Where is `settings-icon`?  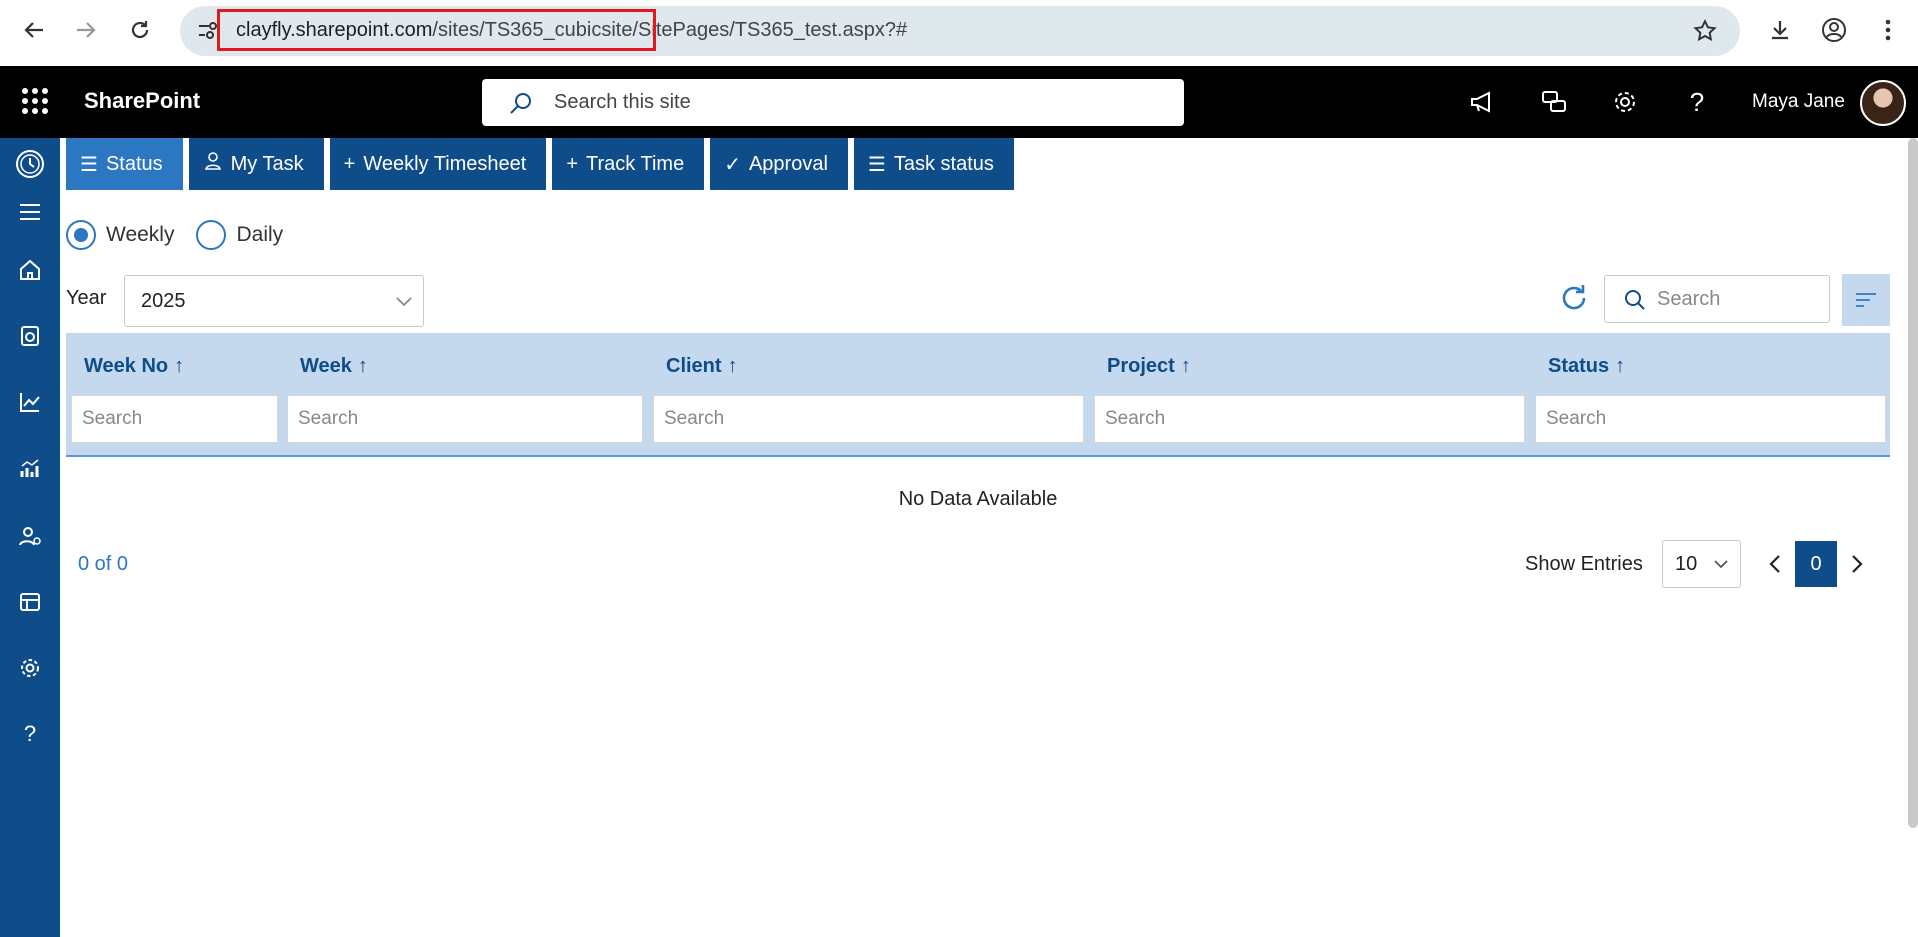
settings-icon is located at coordinates (30, 668).